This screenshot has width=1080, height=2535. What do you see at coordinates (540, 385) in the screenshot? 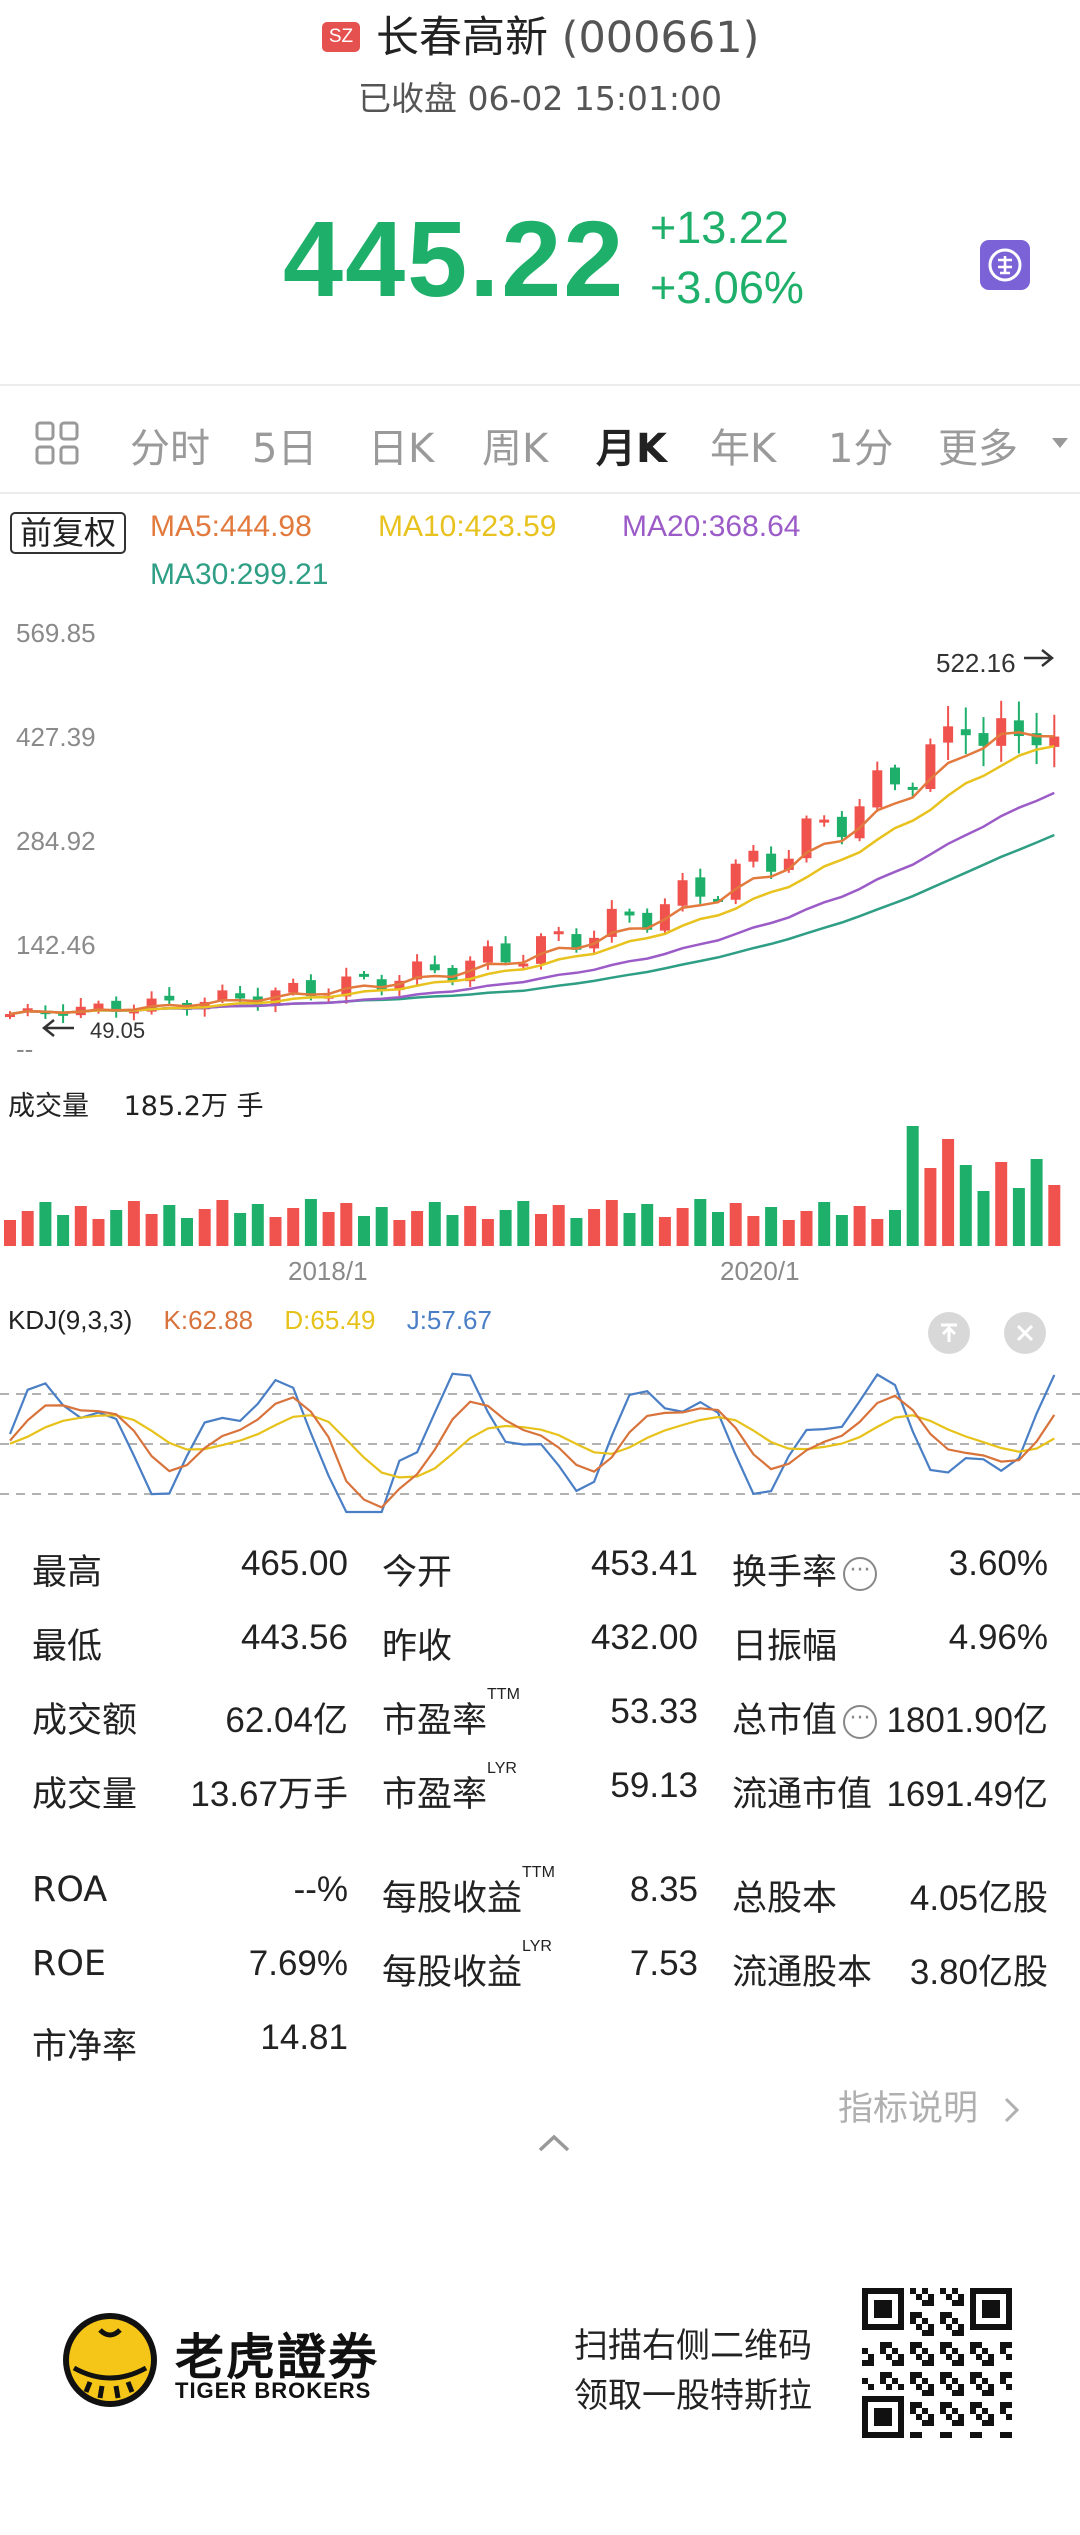
I see `header-divider` at bounding box center [540, 385].